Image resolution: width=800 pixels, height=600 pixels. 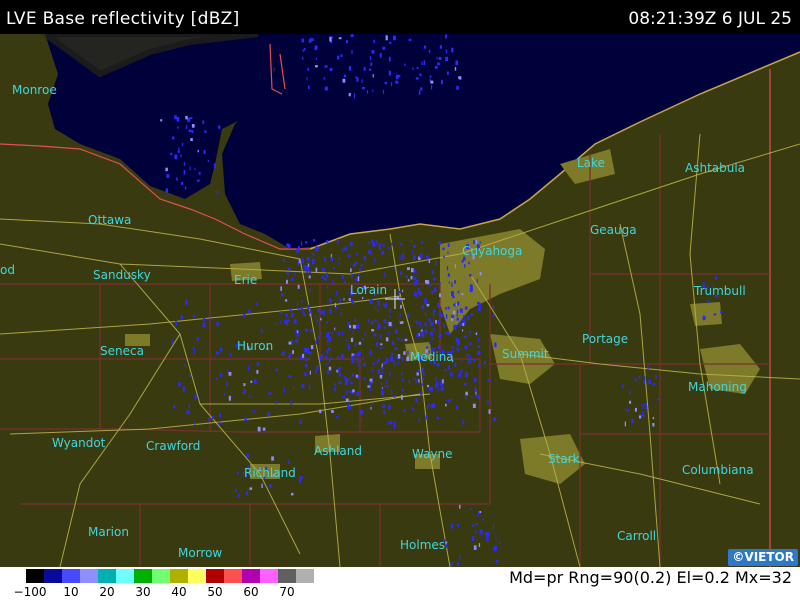 What do you see at coordinates (432, 357) in the screenshot?
I see `label-medina: Medina` at bounding box center [432, 357].